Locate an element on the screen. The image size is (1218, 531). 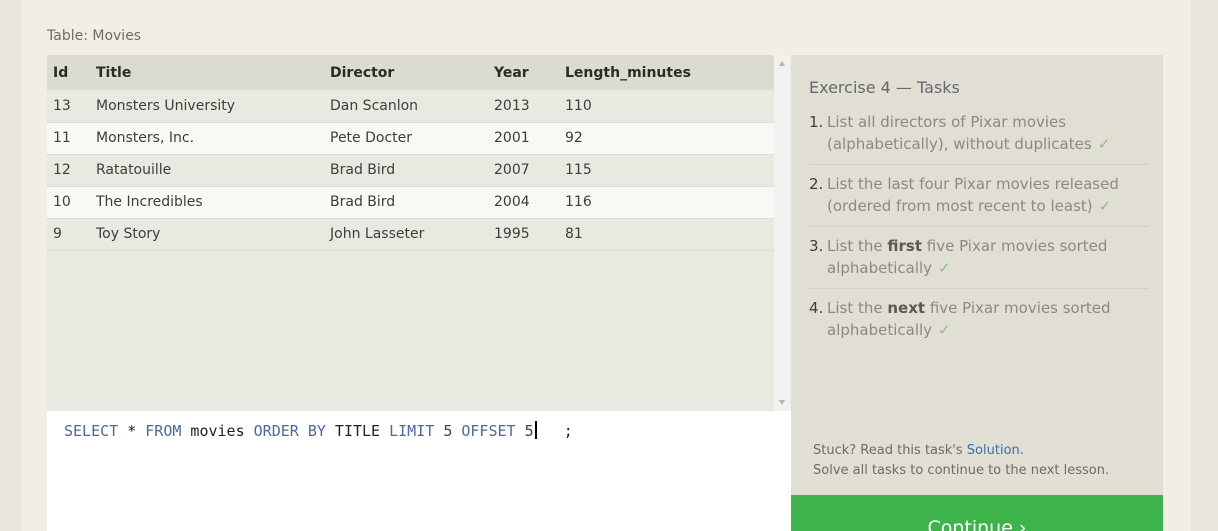
table-header-row: Id Title Director Year Length_minutes is located at coordinates (410, 72).